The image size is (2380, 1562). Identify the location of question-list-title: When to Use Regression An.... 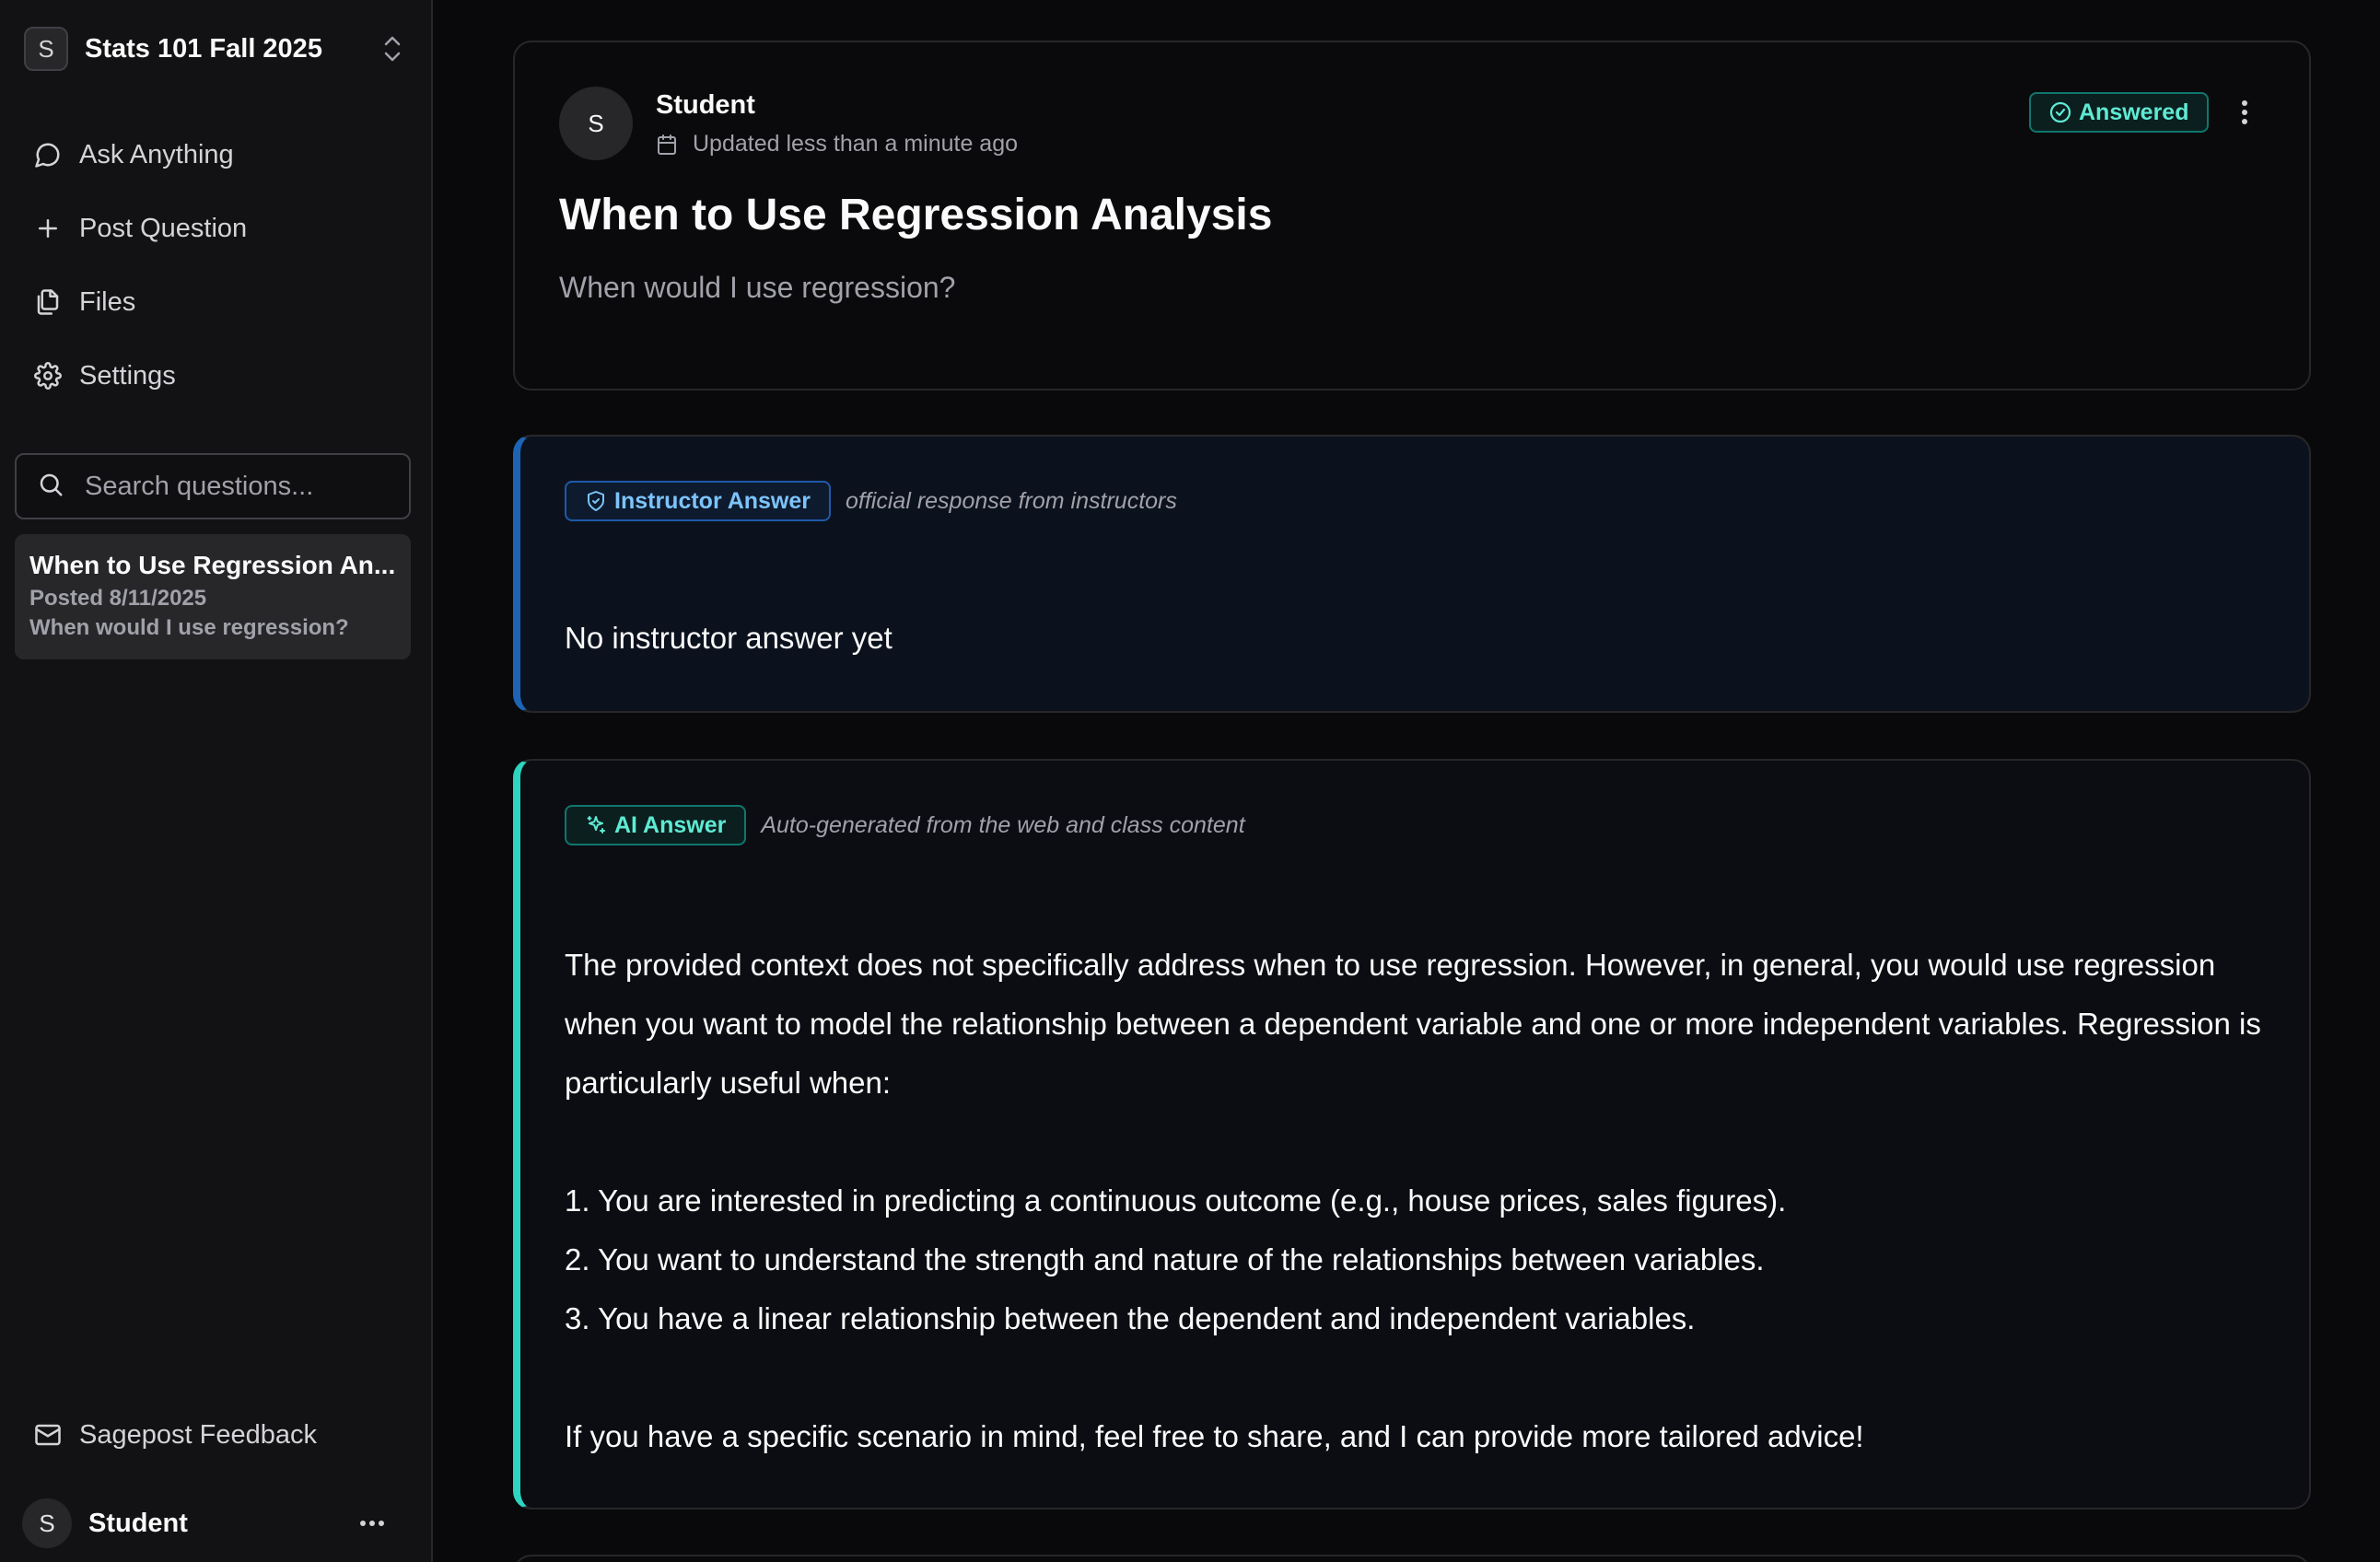
(212, 565).